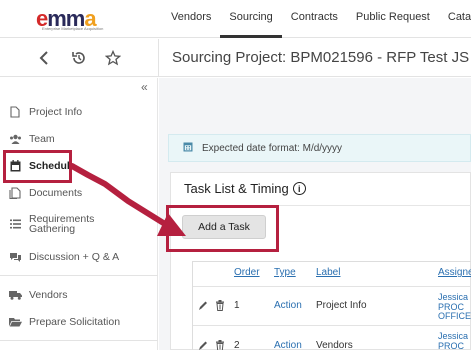 The width and height of the screenshot is (471, 350). Describe the element at coordinates (393, 19) in the screenshot. I see `nav-public-request: Public Request` at that location.